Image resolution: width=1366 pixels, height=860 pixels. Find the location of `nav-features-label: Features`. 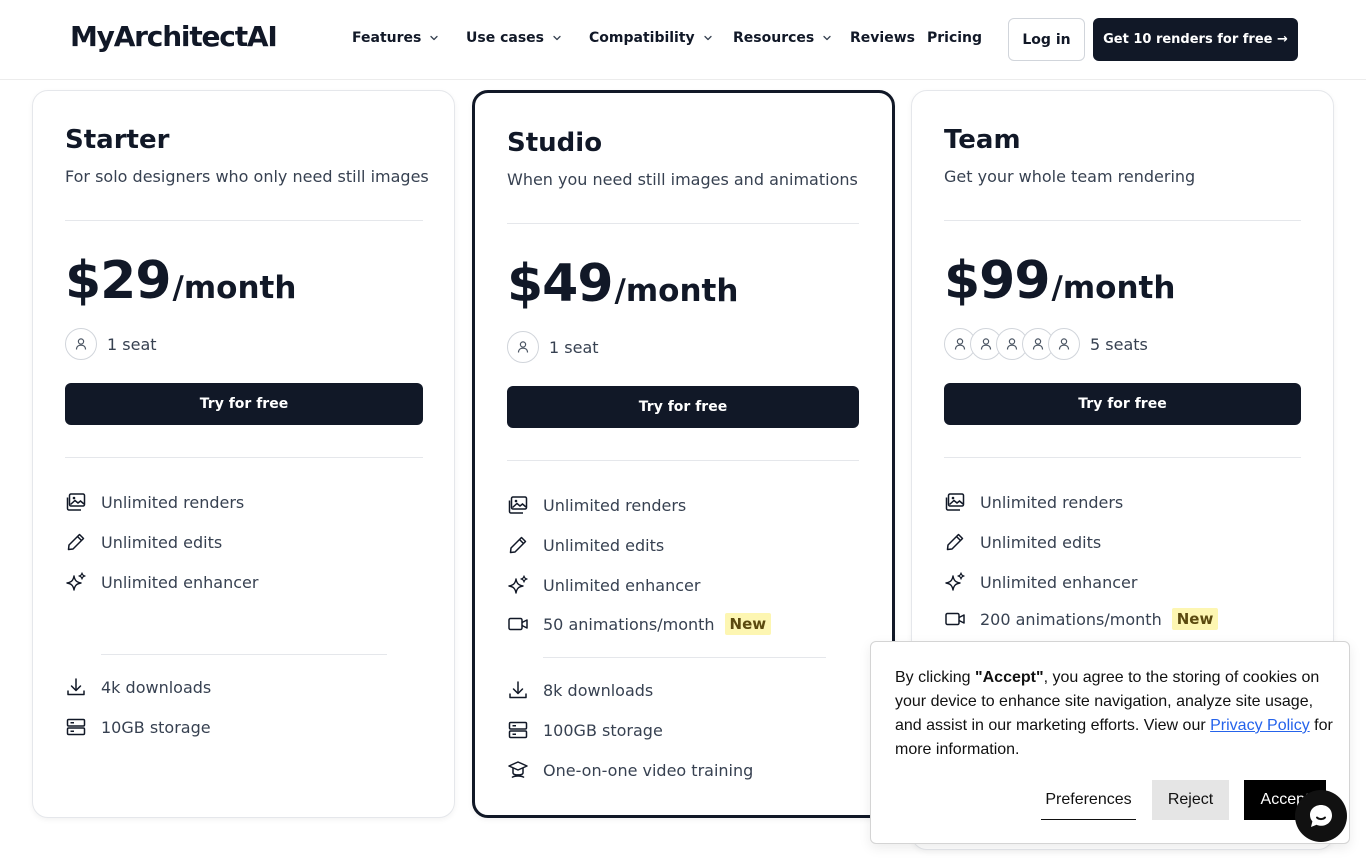

nav-features-label: Features is located at coordinates (387, 38).